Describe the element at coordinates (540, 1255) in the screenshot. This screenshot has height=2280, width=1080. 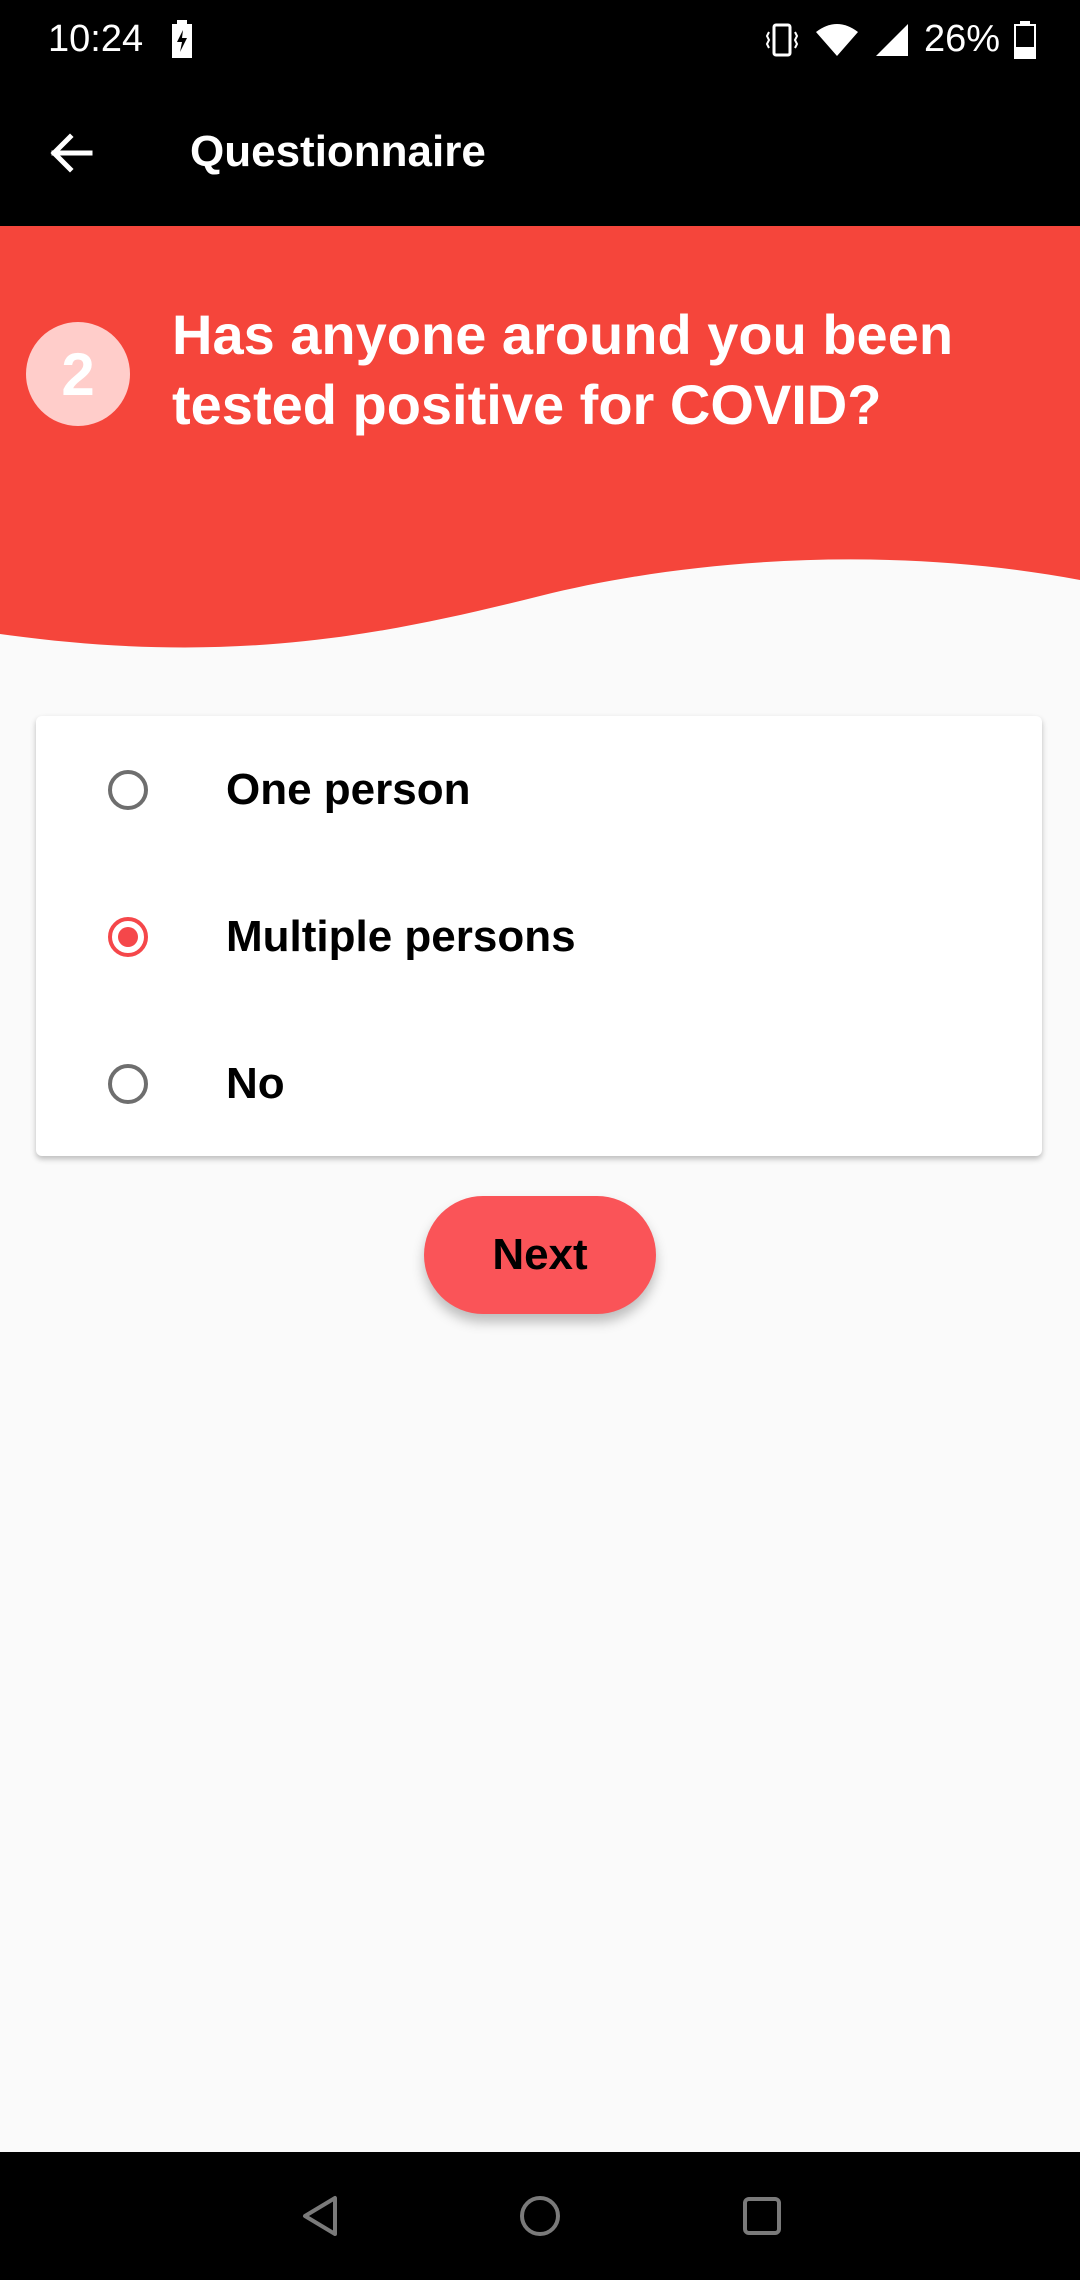
I see `next-button: Next` at that location.